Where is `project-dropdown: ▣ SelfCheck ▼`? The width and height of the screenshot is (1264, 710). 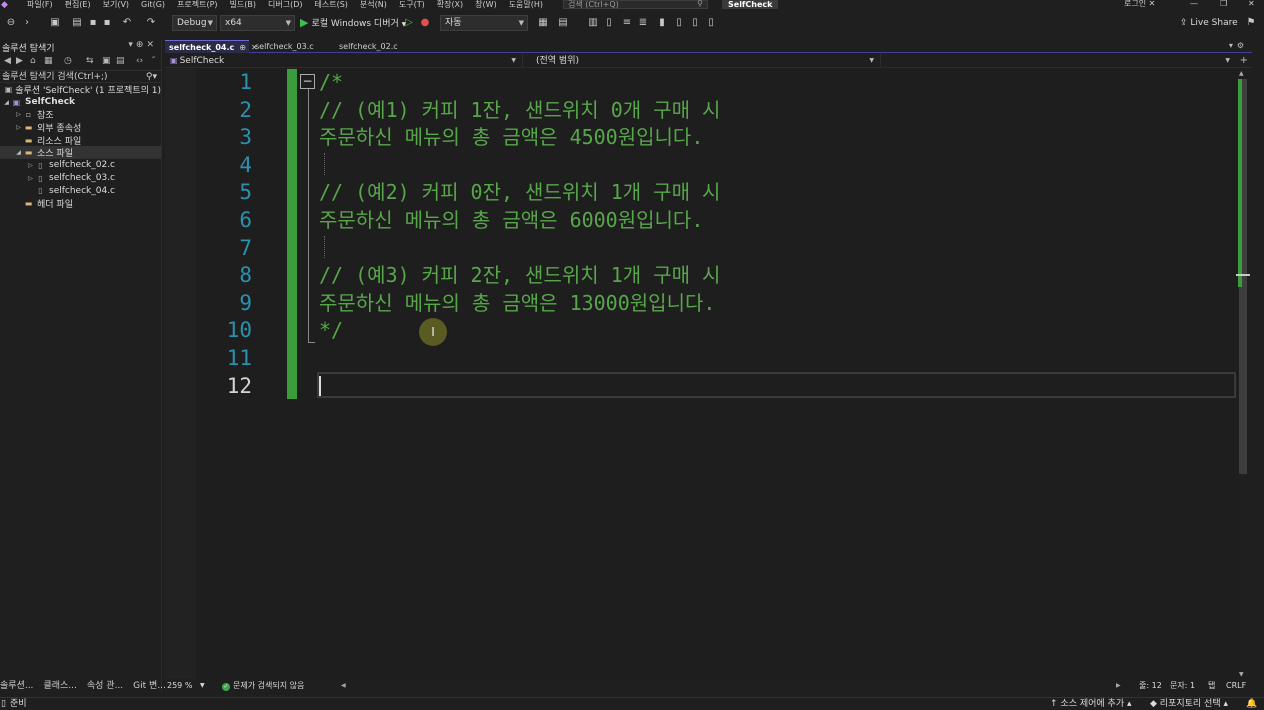
project-dropdown: ▣ SelfCheck ▼ is located at coordinates (345, 61).